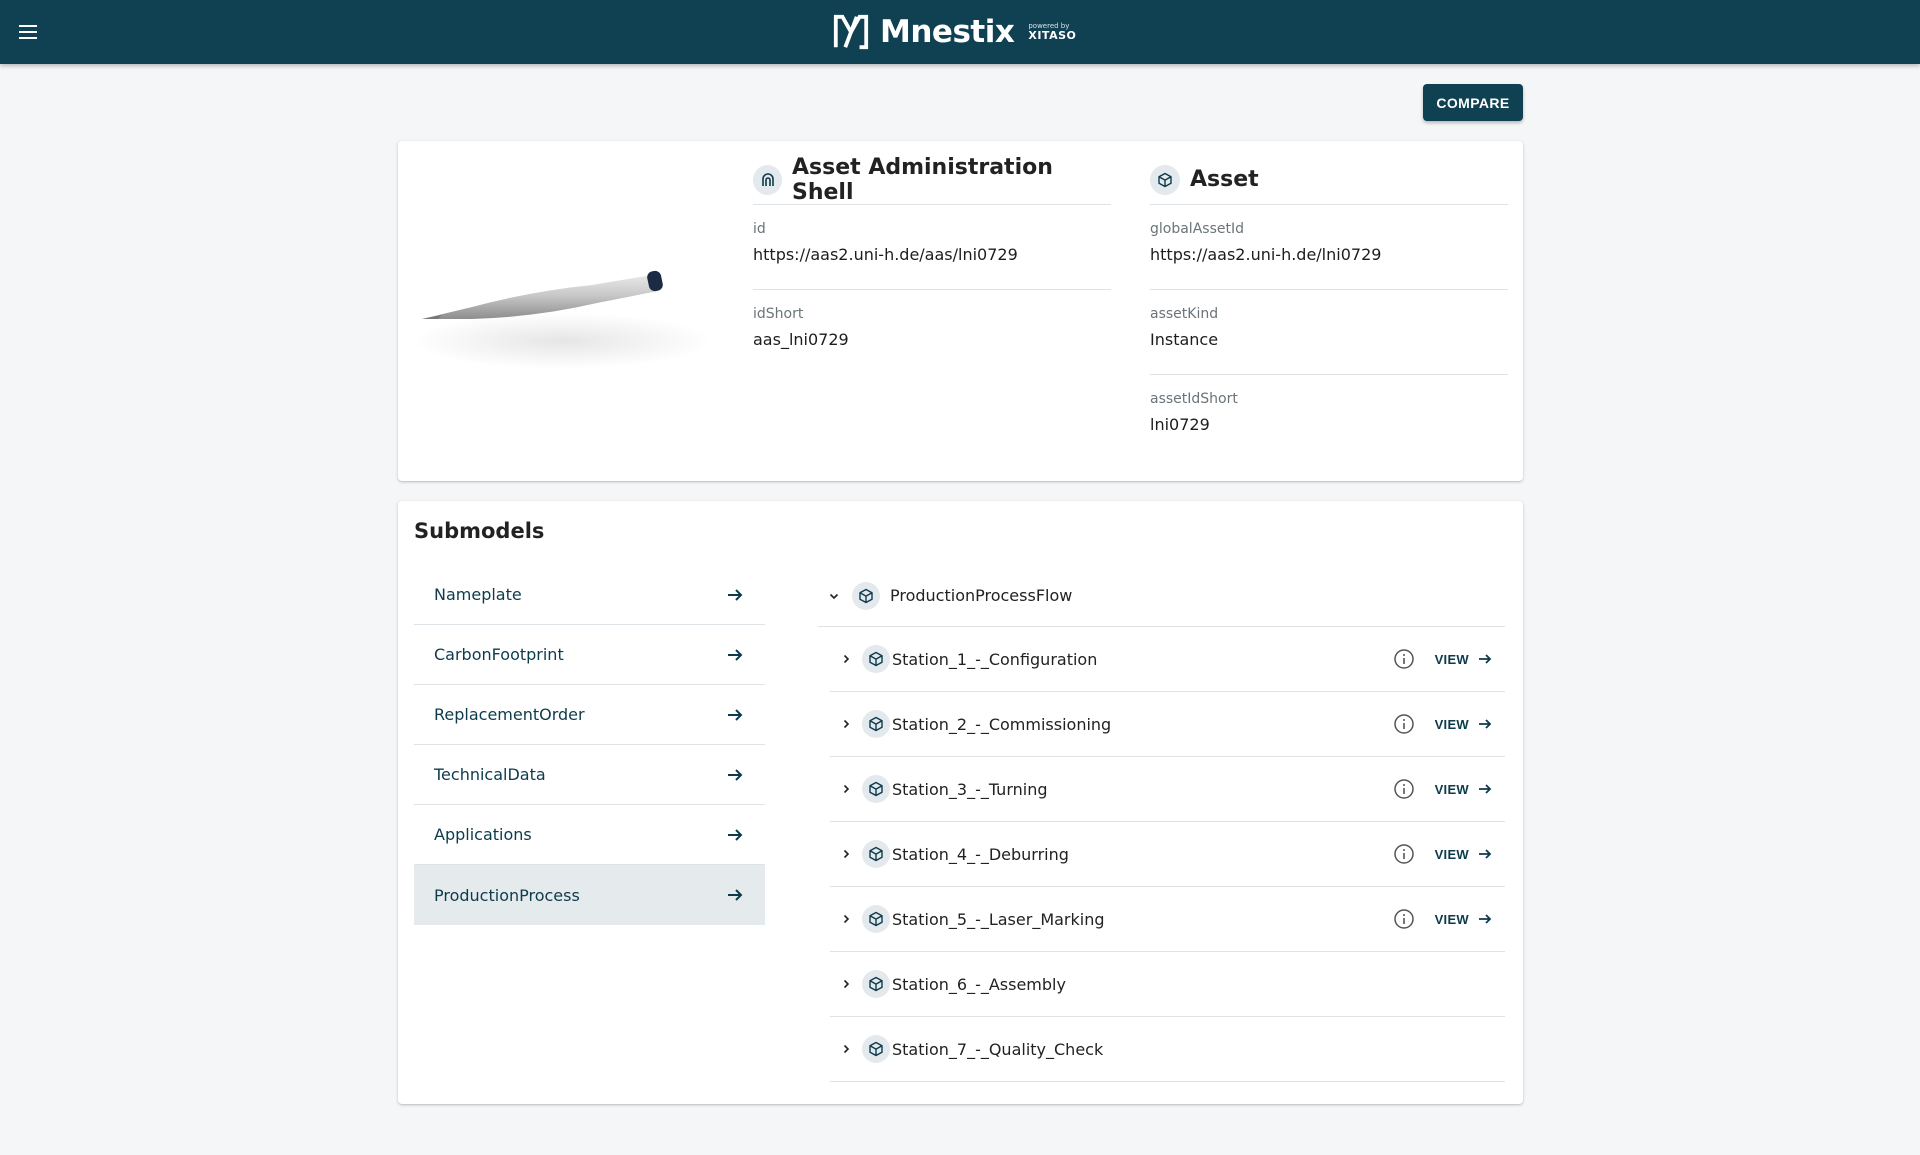  Describe the element at coordinates (947, 32) in the screenshot. I see `app-name: Mnestix` at that location.